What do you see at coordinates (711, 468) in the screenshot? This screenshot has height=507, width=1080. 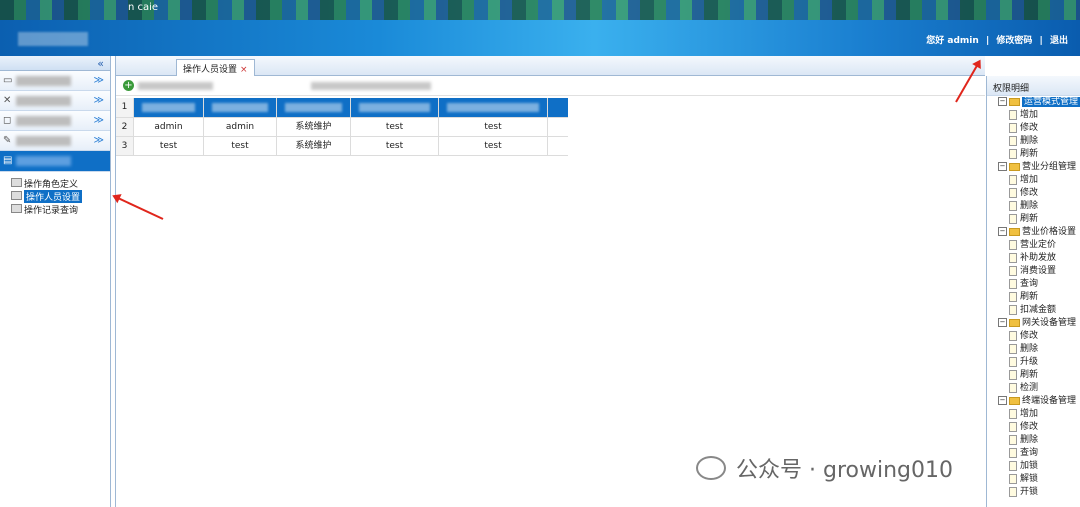 I see `wechat-icon` at bounding box center [711, 468].